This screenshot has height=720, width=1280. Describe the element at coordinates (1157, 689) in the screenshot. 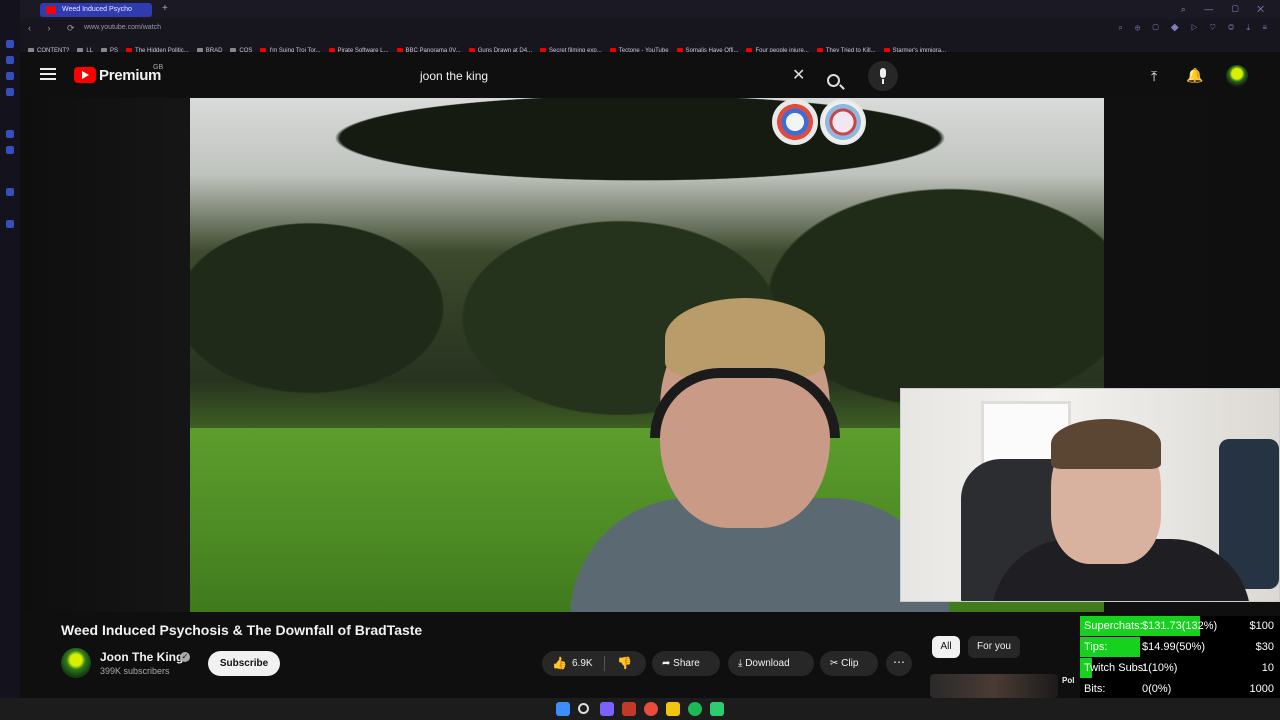

I see `goal-value: 0(0%)` at that location.